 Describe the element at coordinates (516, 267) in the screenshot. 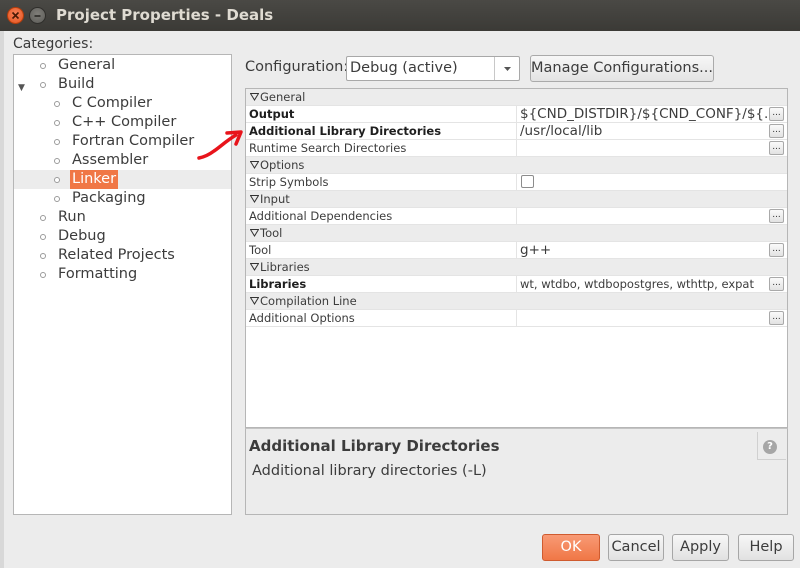

I see `group-libraries: Libraries` at that location.